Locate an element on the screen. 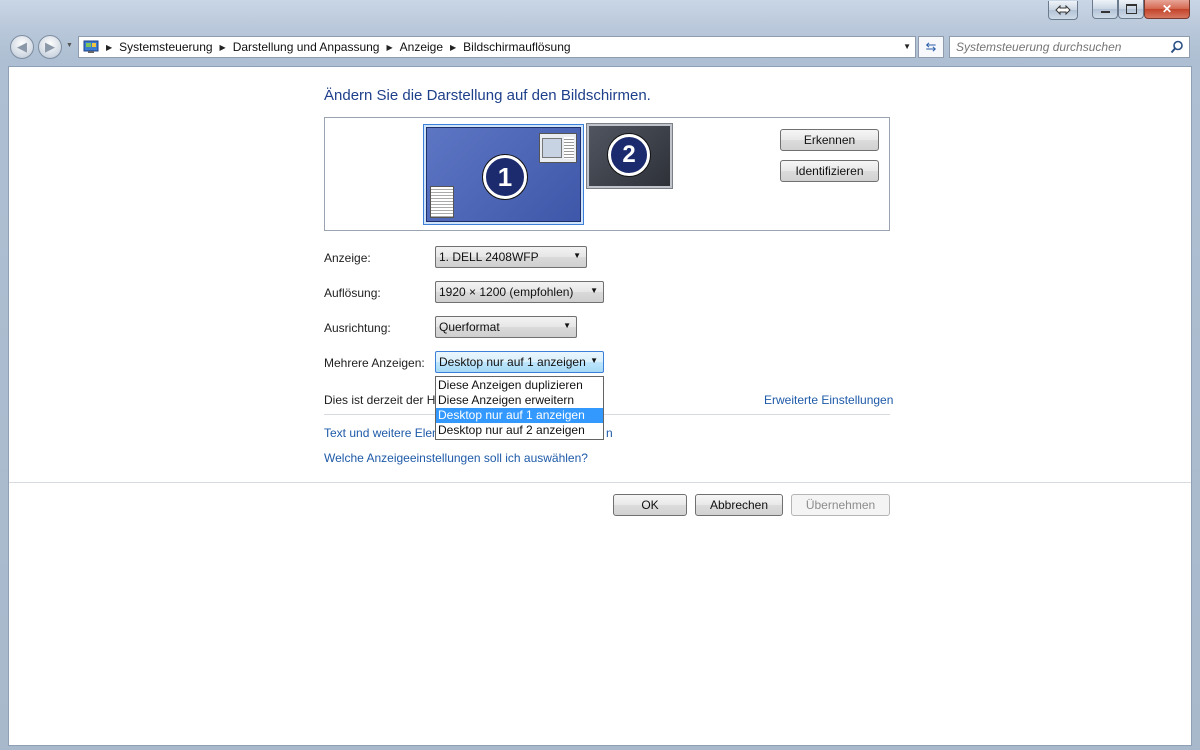 Image resolution: width=1200 pixels, height=750 pixels. breadcrumb-systemsteuerung: Systemsteuerung is located at coordinates (165, 47).